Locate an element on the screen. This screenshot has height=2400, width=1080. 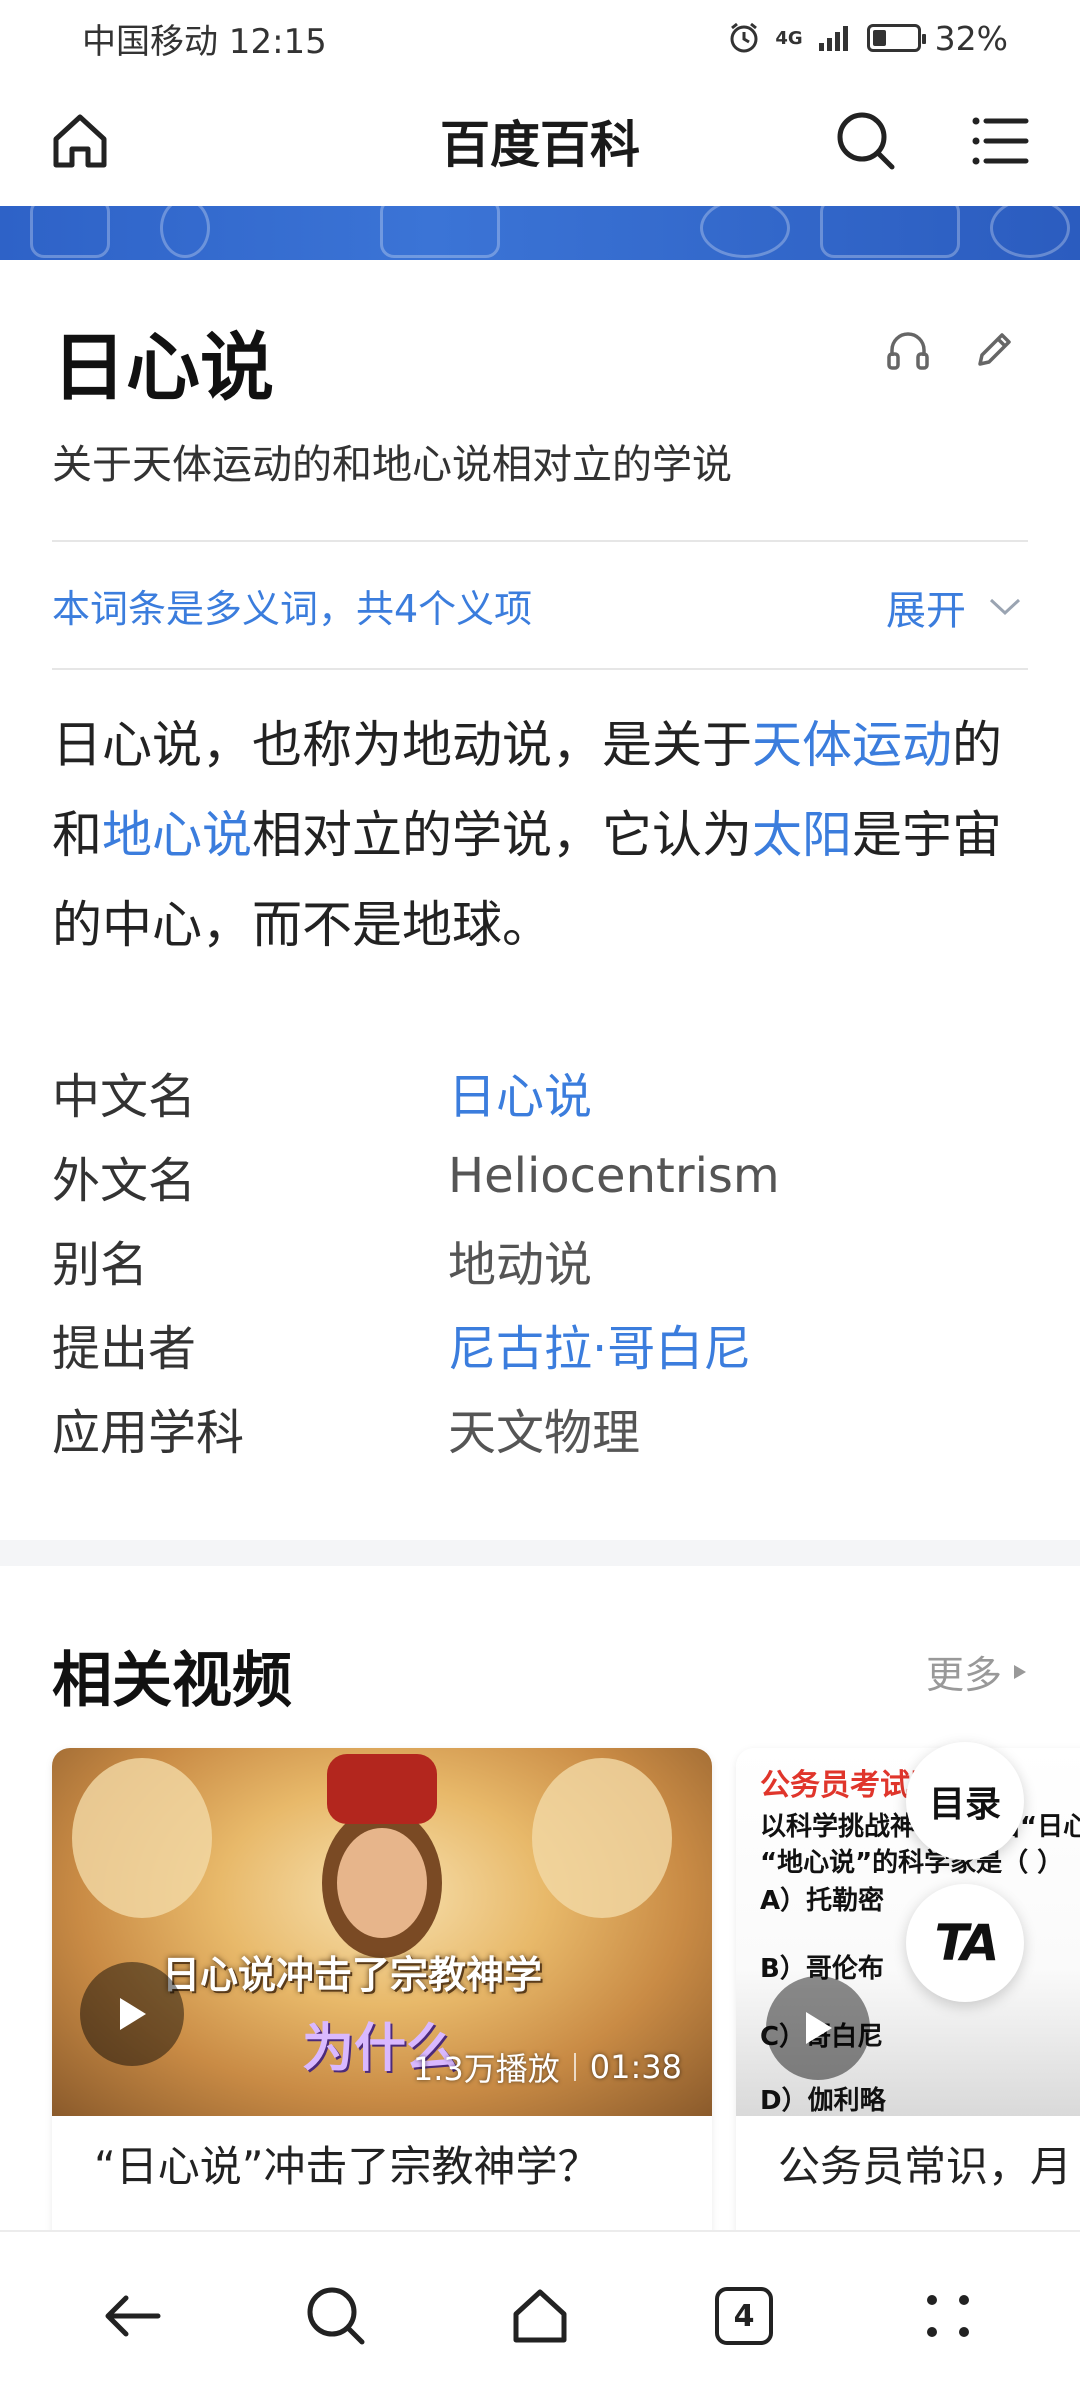
chevron-down-icon is located at coordinates (1005, 607).